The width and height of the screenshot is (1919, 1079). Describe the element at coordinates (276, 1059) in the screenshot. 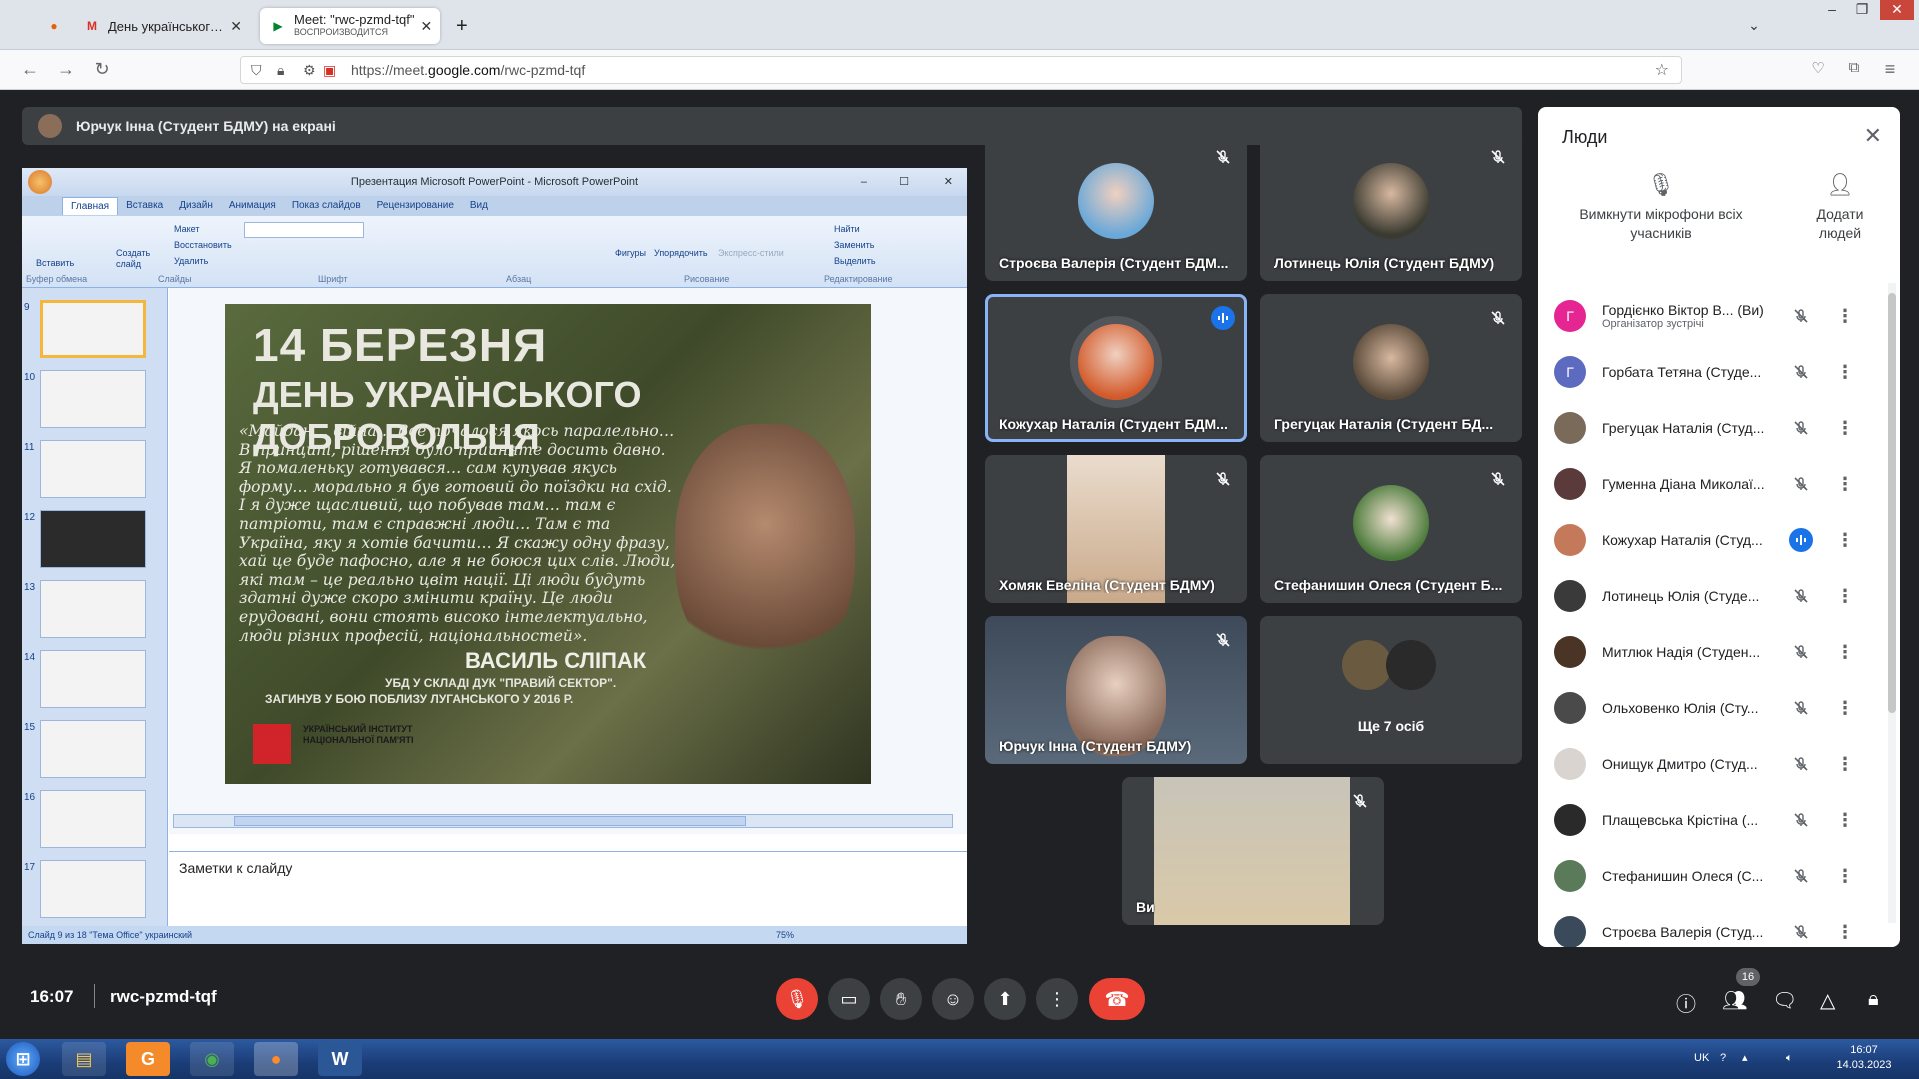

I see `firefox-taskbar-icon: ●` at that location.